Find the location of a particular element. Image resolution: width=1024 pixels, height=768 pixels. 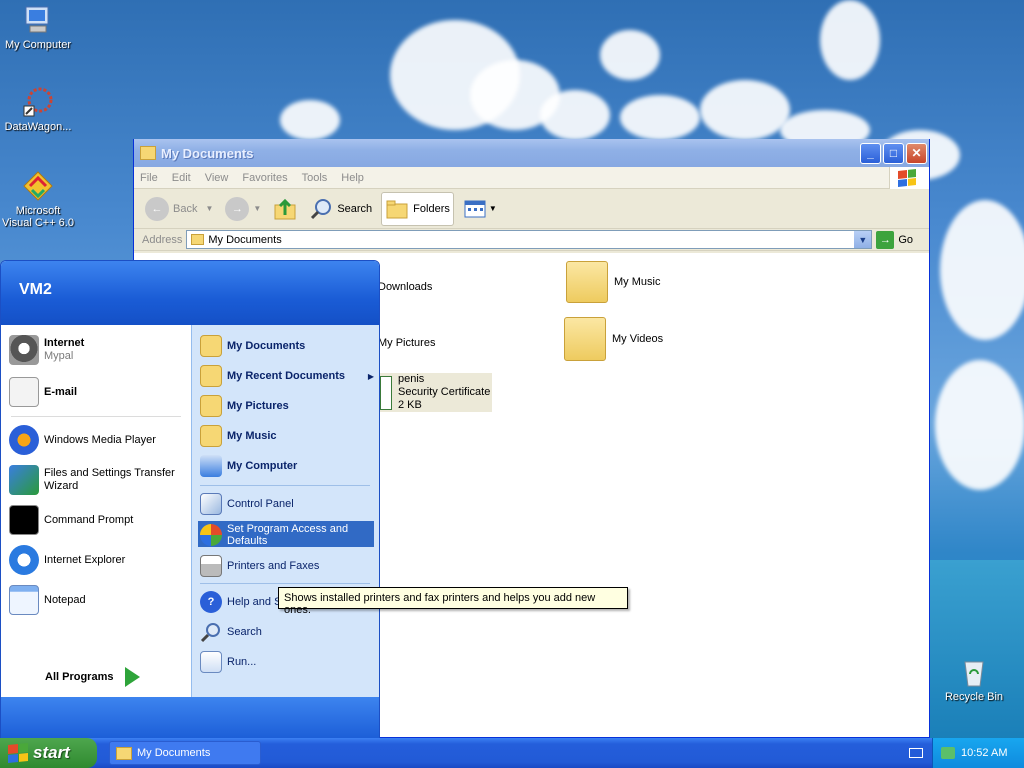

start-item-media-player: Windows Media Player is located at coordinates (82, 440).